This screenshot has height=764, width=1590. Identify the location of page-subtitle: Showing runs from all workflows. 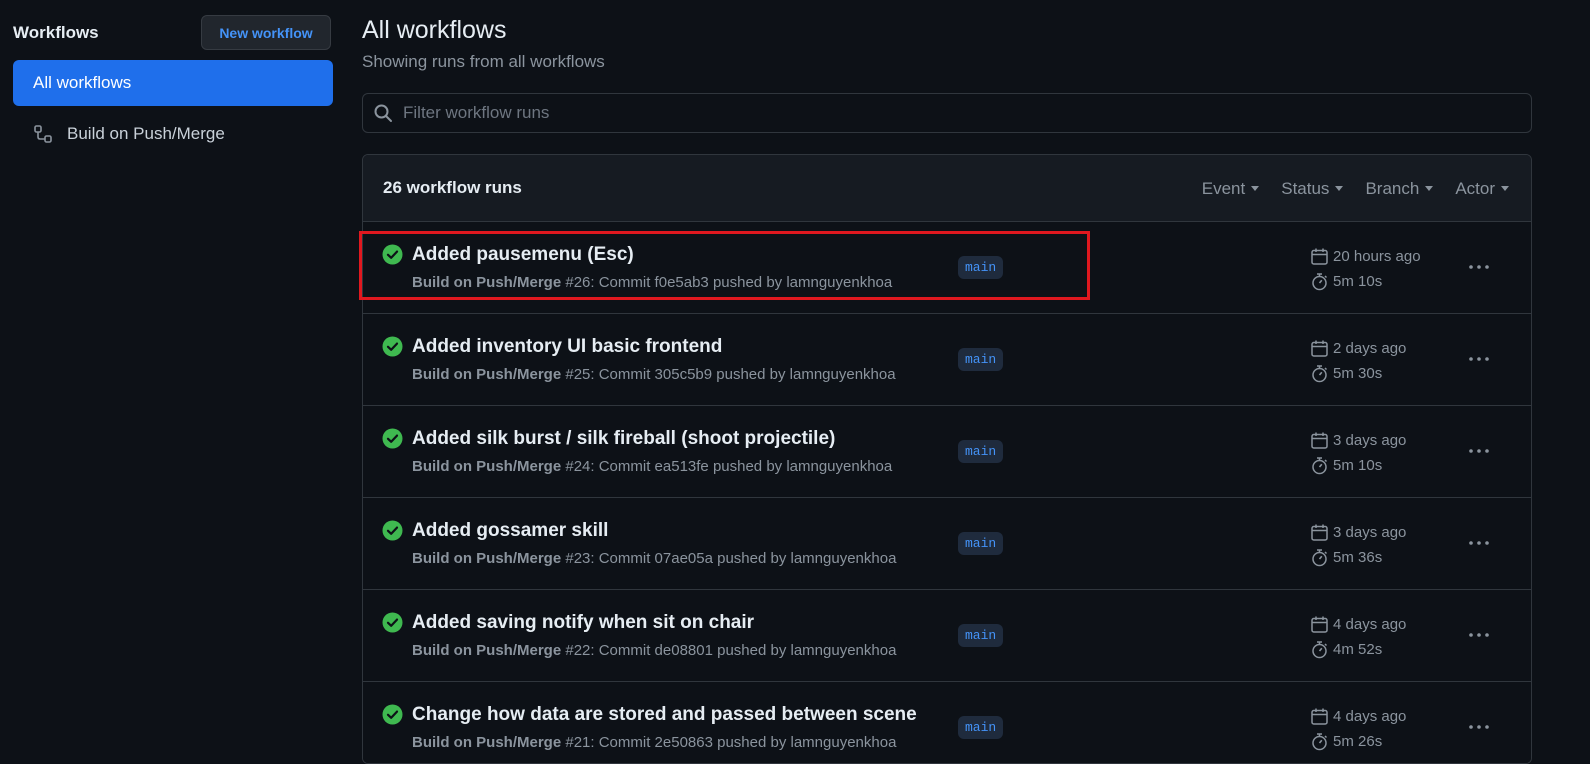
(483, 61).